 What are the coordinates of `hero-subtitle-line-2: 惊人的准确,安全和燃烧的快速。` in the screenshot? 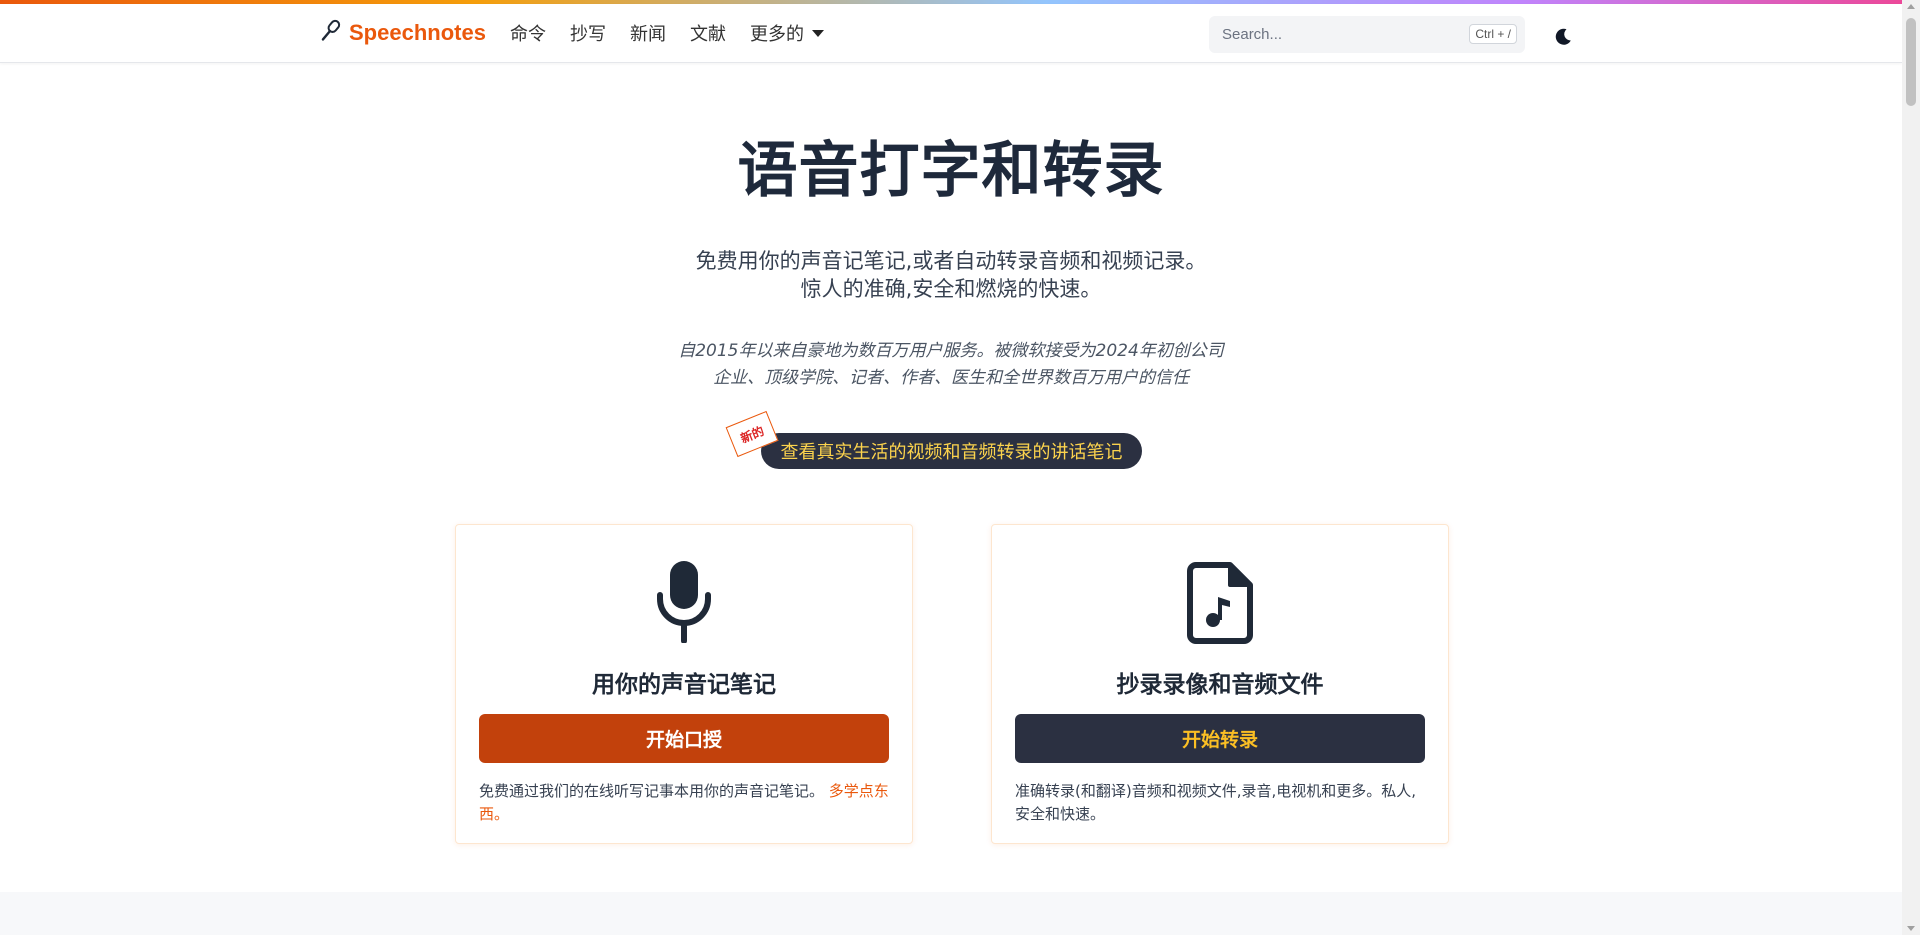 It's located at (951, 289).